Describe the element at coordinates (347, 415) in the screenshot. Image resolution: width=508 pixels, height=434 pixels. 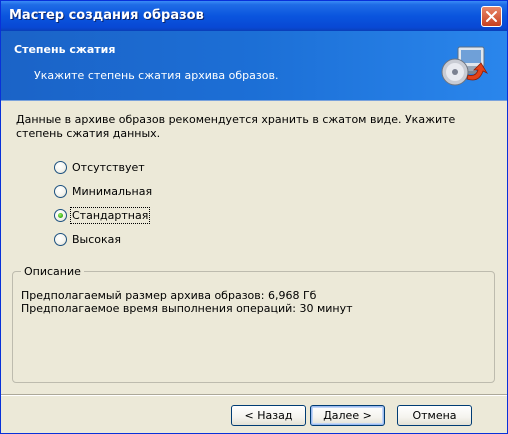
I see `next-button: Далее >` at that location.